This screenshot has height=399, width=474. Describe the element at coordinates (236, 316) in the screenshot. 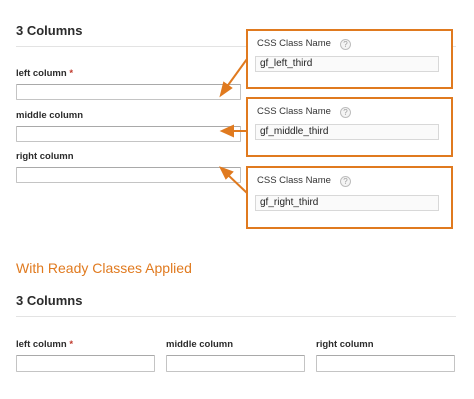

I see `divider` at that location.